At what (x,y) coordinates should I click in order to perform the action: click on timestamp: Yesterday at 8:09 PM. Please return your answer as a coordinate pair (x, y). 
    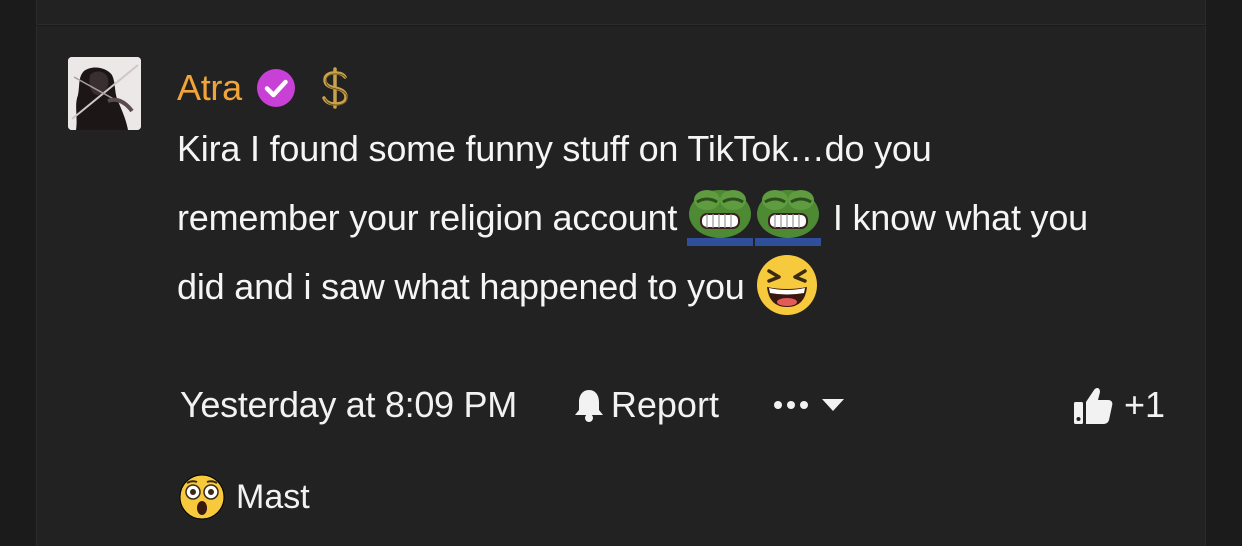
    Looking at the image, I should click on (348, 405).